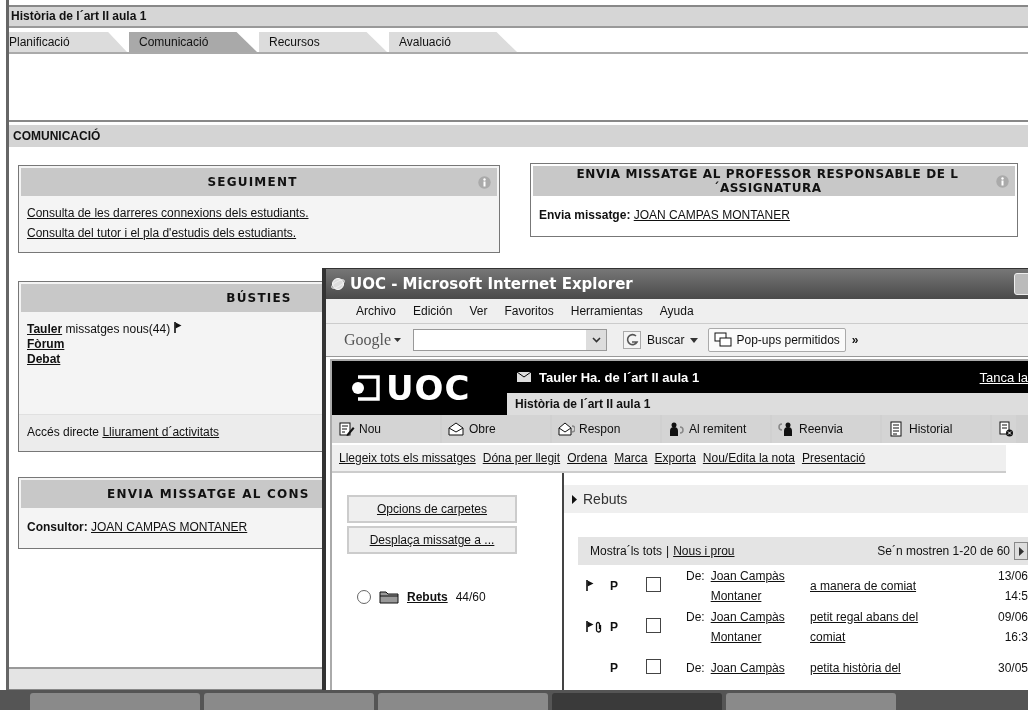 Image resolution: width=1028 pixels, height=710 pixels. What do you see at coordinates (620, 377) in the screenshot?
I see `board-title: Tauler Ha. de l´art II aula 1` at bounding box center [620, 377].